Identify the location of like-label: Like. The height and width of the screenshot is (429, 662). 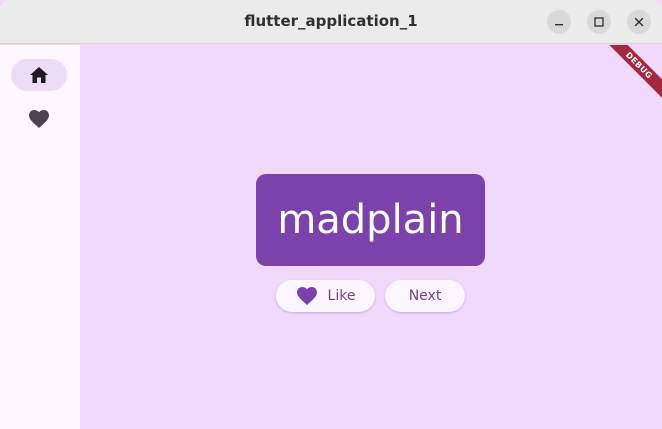
(341, 296).